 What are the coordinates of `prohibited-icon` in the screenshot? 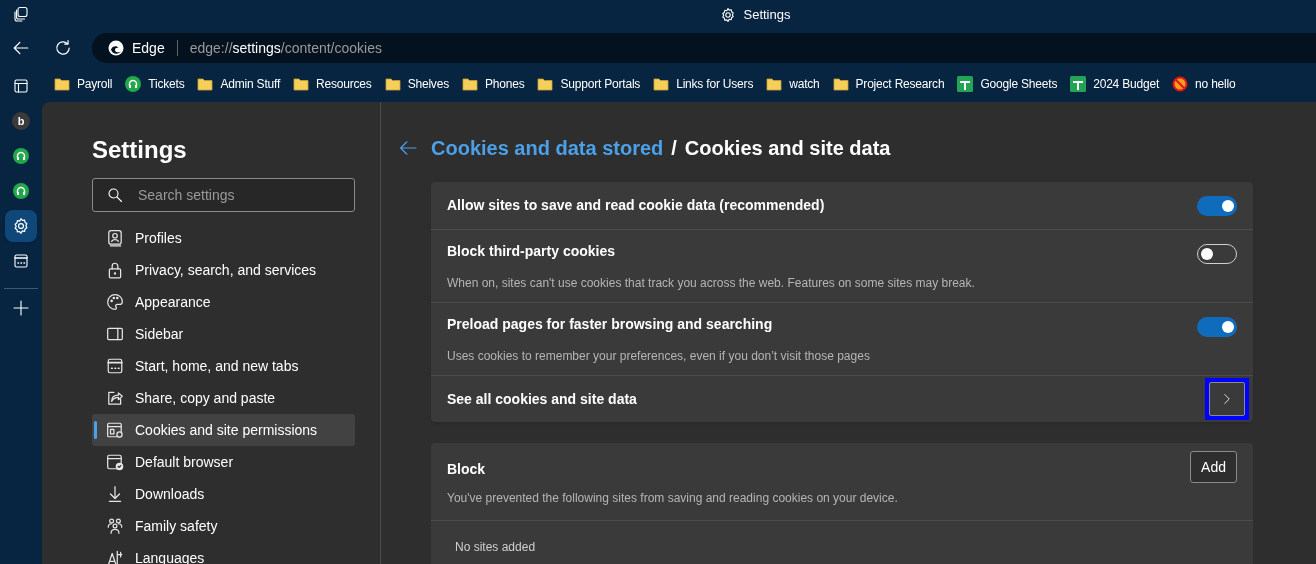 It's located at (1180, 84).